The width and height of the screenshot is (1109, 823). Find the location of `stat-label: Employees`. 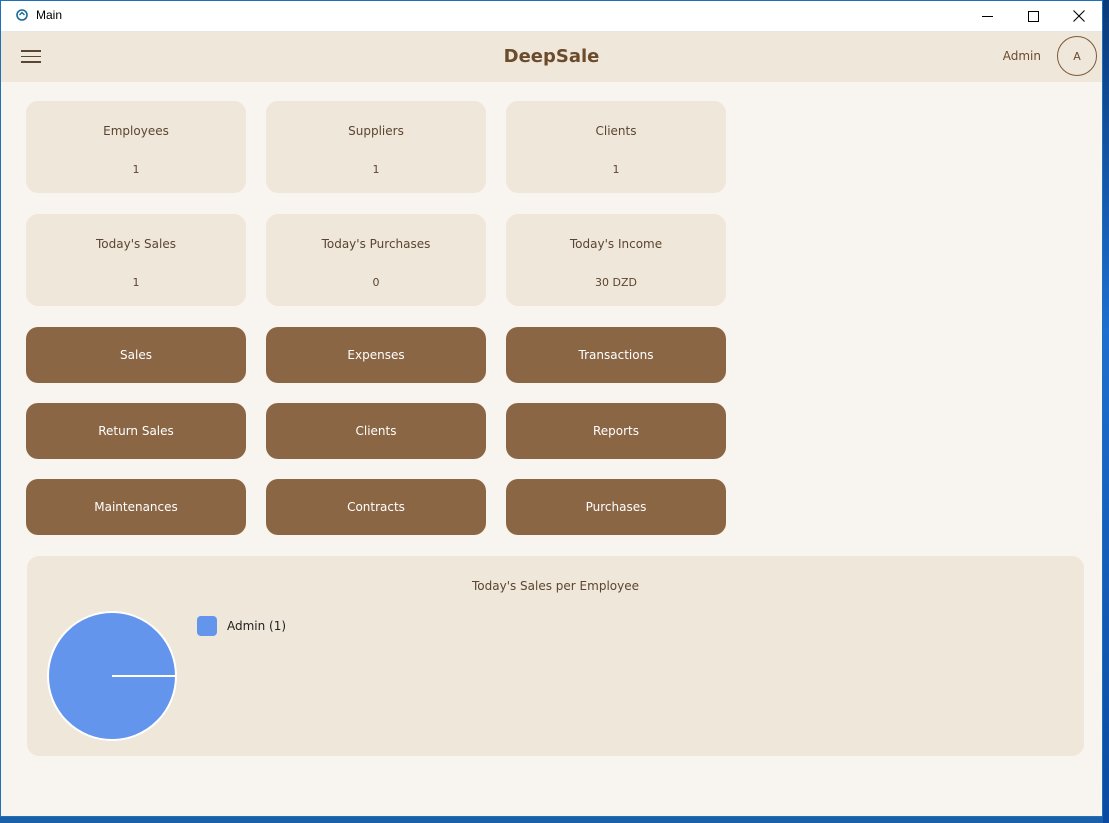

stat-label: Employees is located at coordinates (136, 131).